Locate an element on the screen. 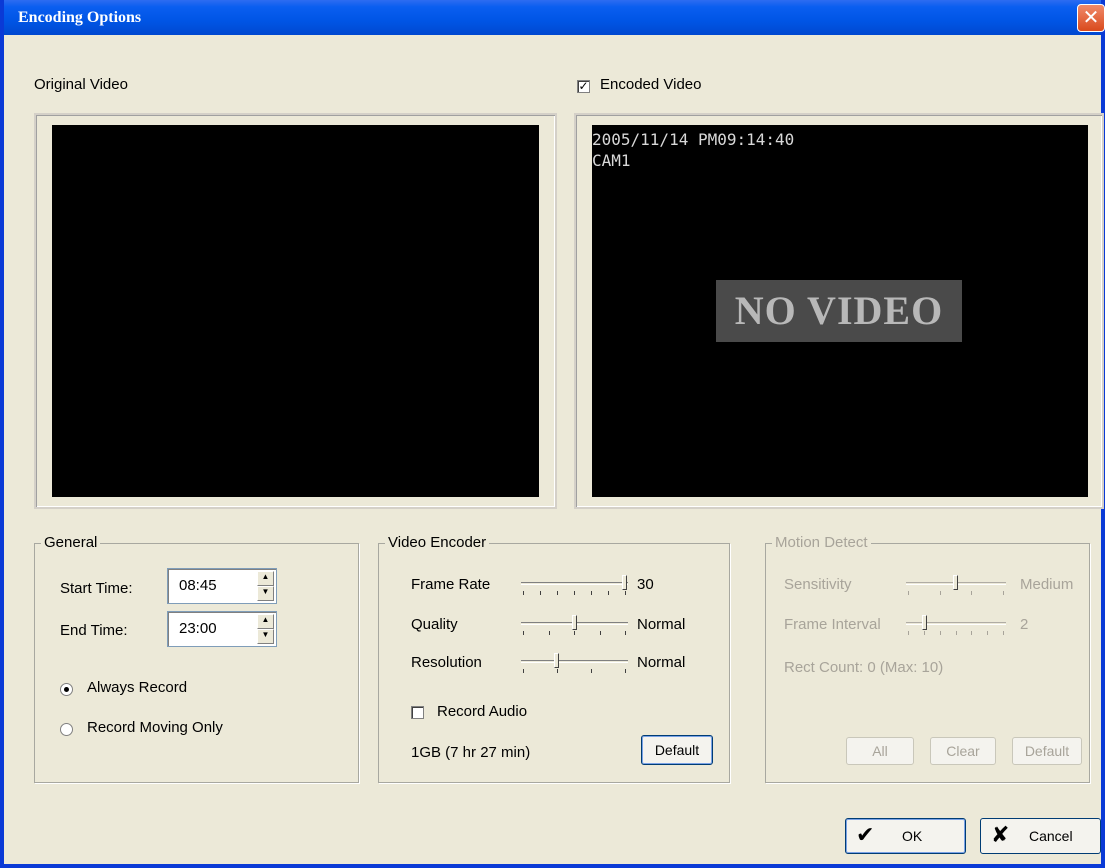 The image size is (1105, 868). encoder-default-button: Default is located at coordinates (677, 750).